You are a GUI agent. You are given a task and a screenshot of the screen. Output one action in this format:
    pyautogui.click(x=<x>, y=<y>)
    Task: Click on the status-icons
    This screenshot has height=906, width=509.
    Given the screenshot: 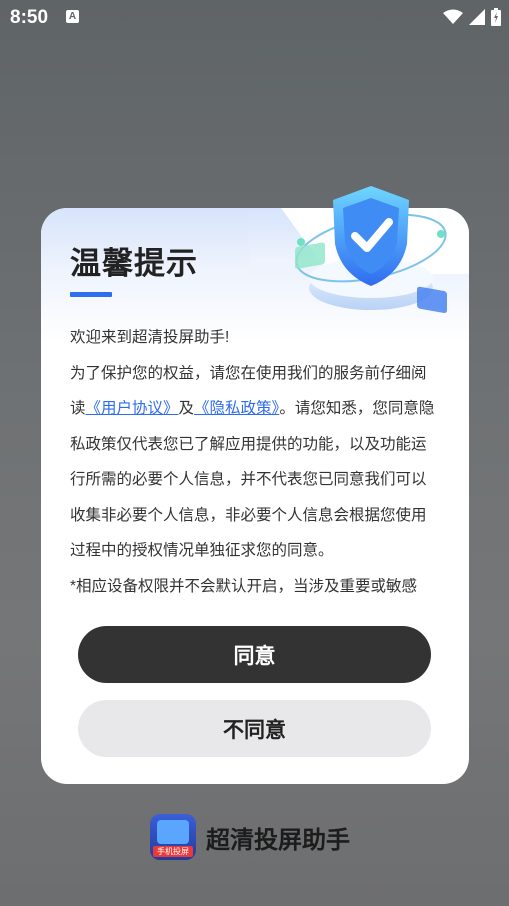 What is the action you would take?
    pyautogui.click(x=472, y=17)
    